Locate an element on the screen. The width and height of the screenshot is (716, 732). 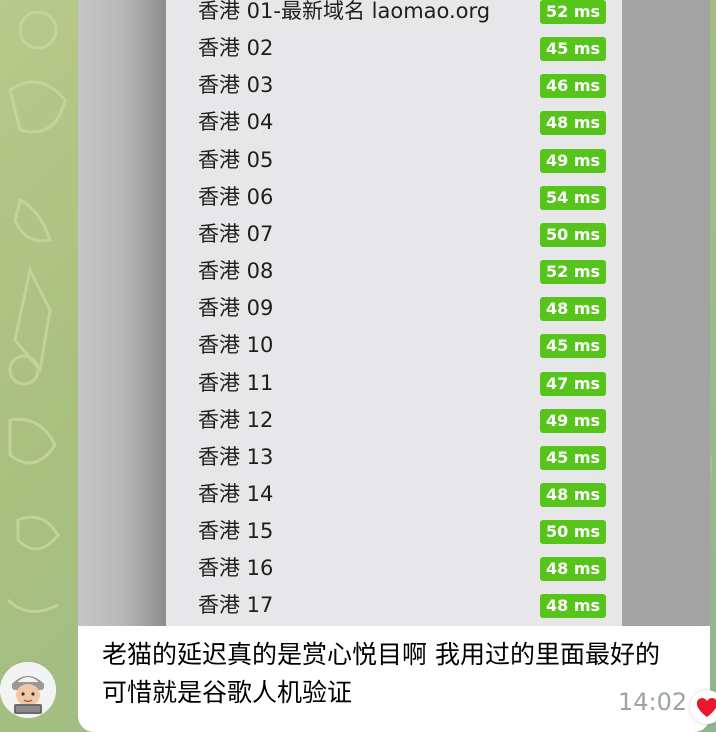
server-name: 香港 02 is located at coordinates (236, 48).